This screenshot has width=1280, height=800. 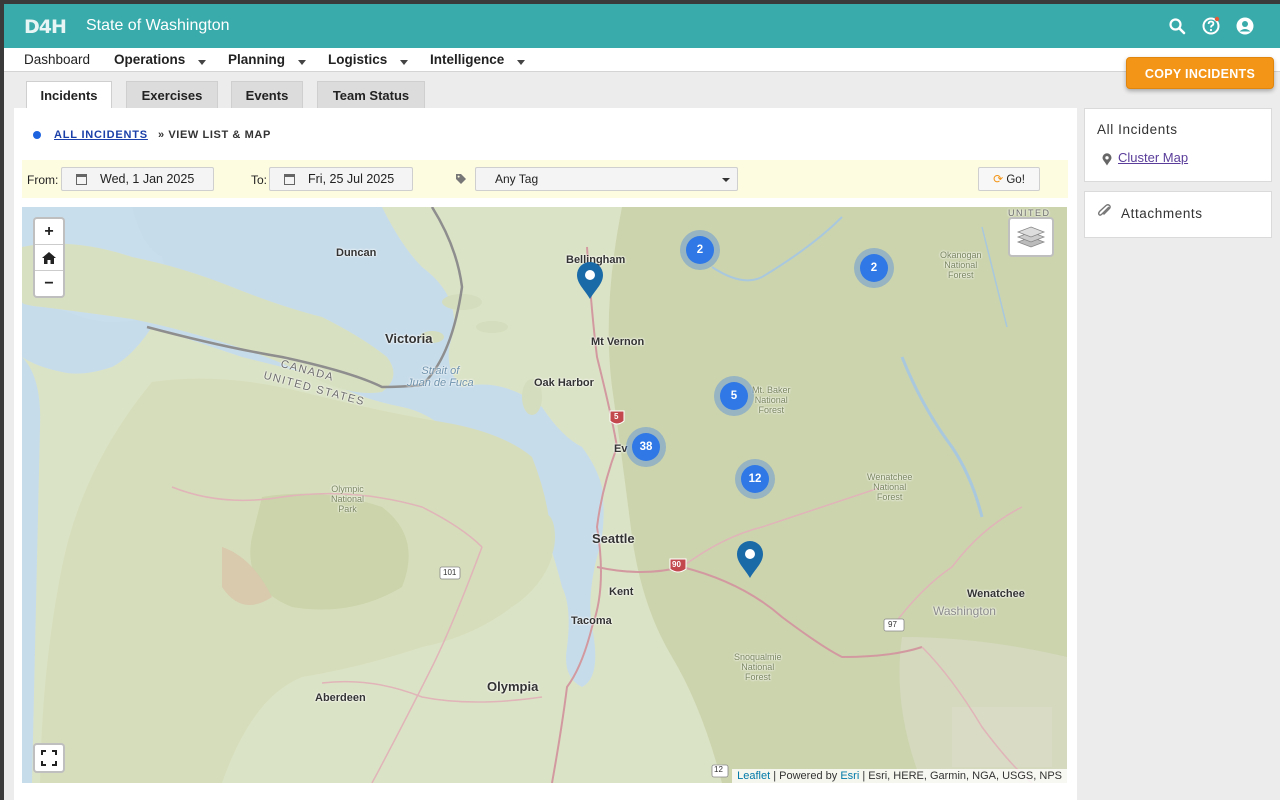 I want to click on place-label-oak-harbor: Oak Harbor, so click(x=564, y=383).